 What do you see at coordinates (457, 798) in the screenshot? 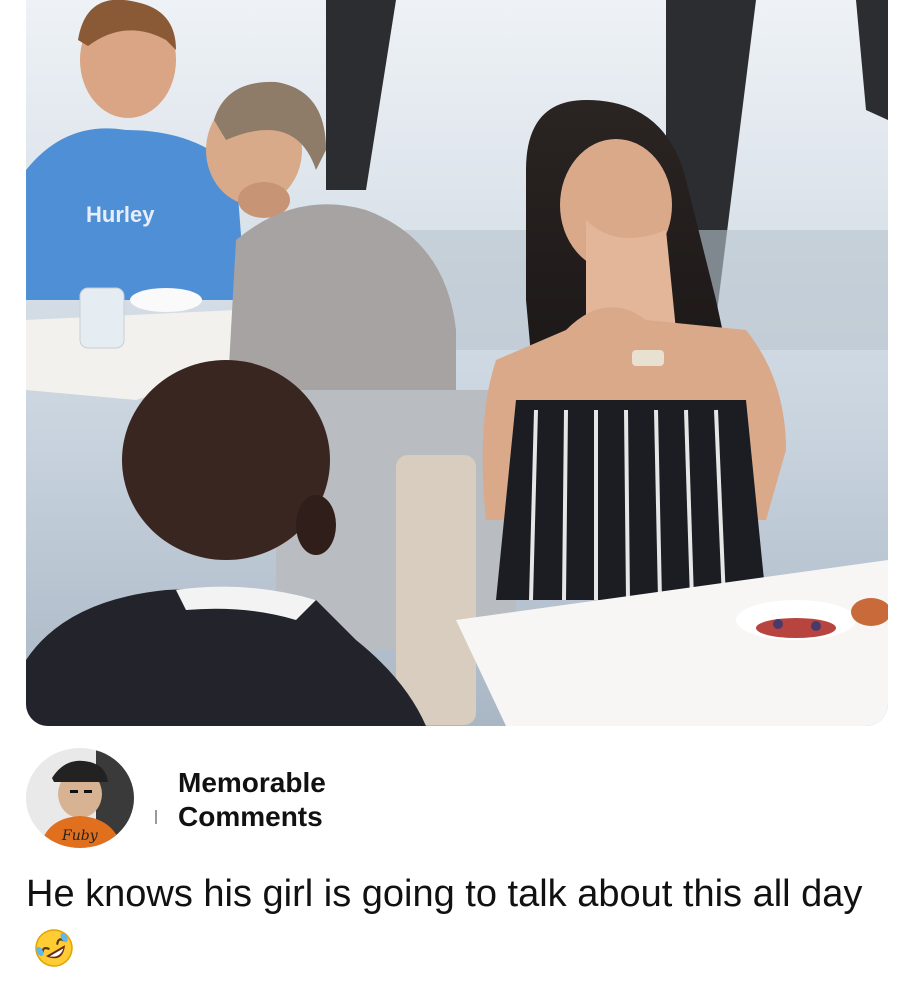
I see `author-row: Fuby Memorable Comments` at bounding box center [457, 798].